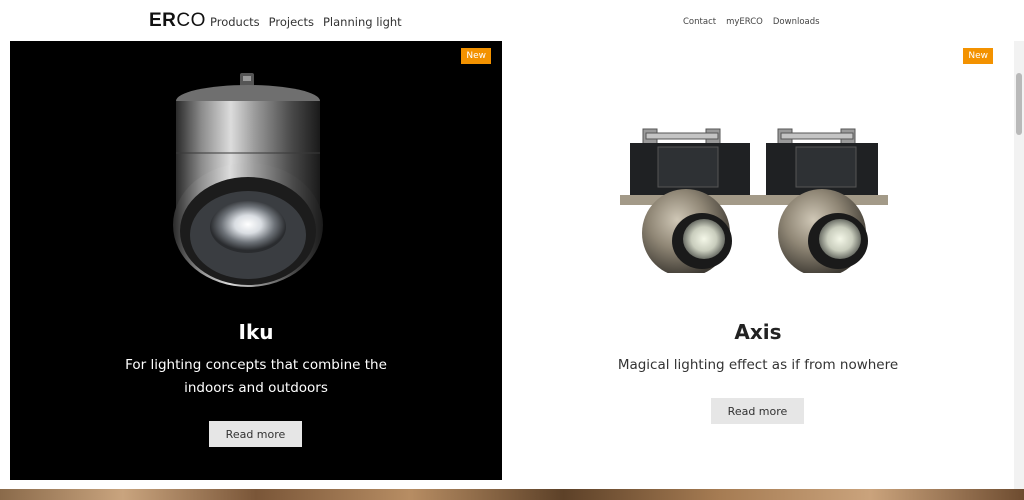 This screenshot has height=500, width=1024. Describe the element at coordinates (1019, 104) in the screenshot. I see `scrollbar-thumb` at that location.